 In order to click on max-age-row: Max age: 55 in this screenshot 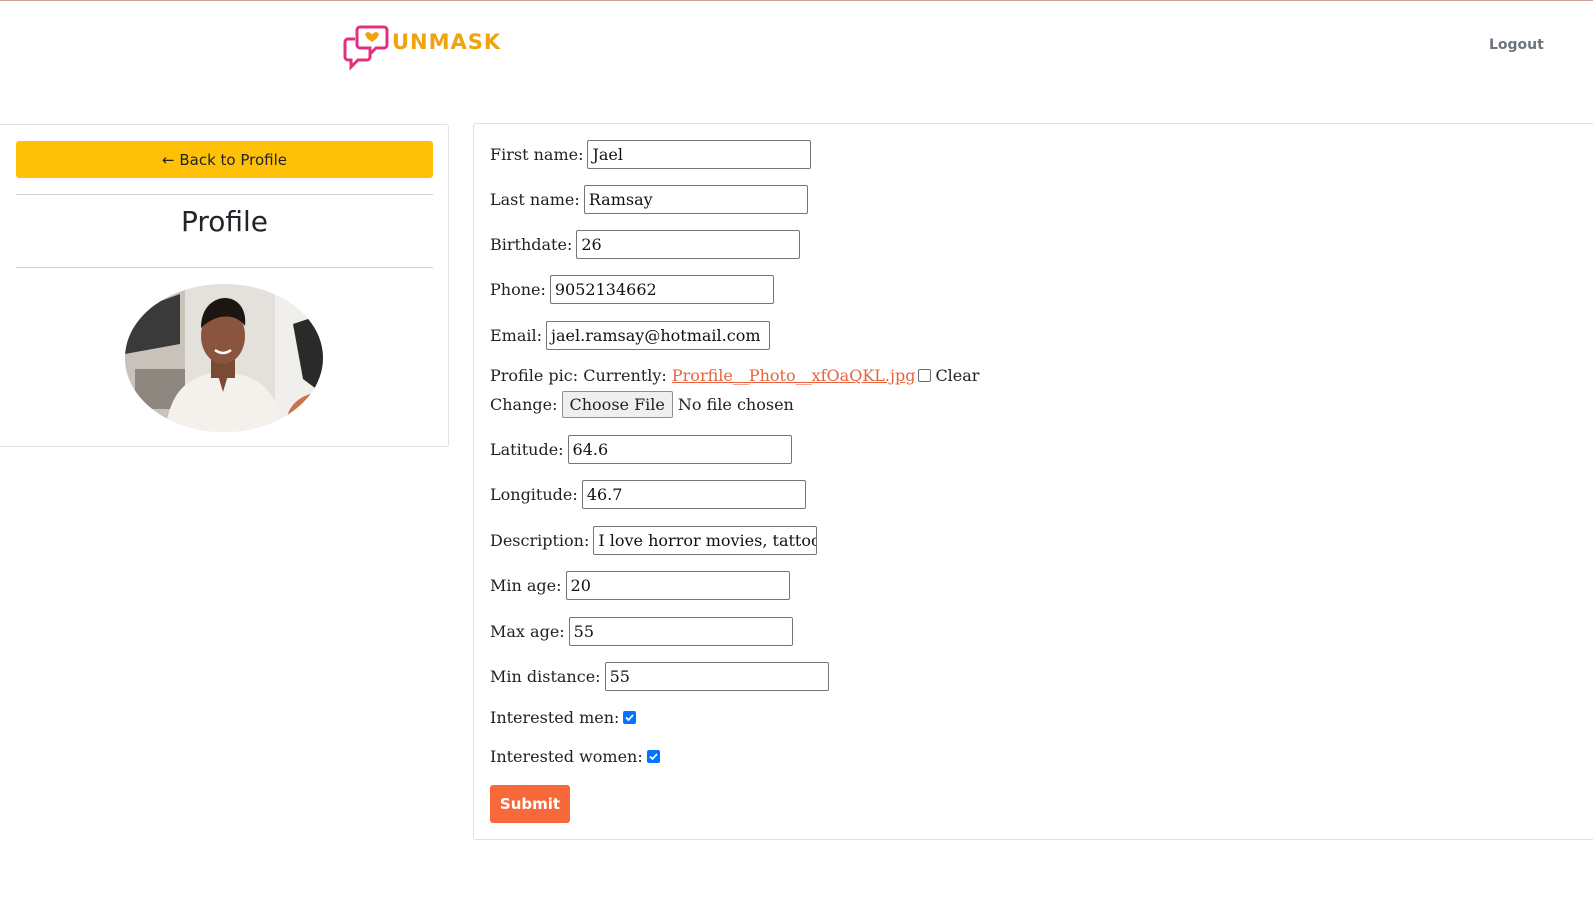, I will do `click(641, 631)`.